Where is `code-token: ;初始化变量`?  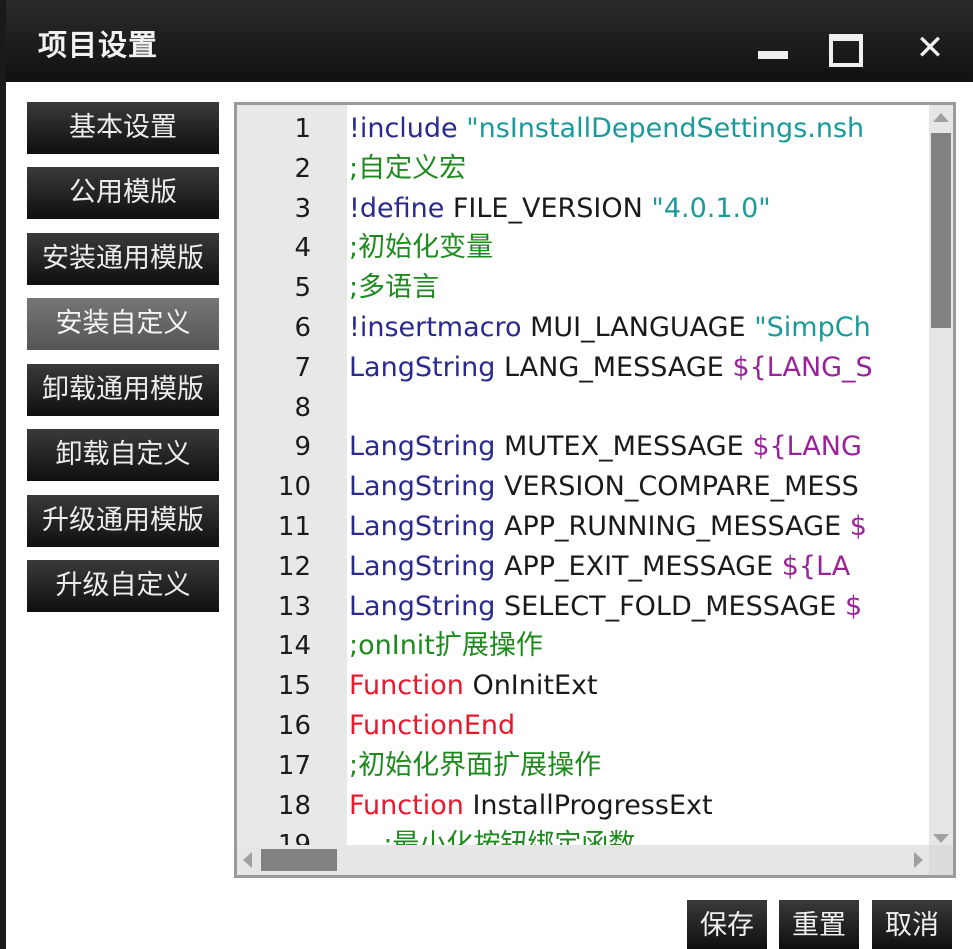
code-token: ;初始化变量 is located at coordinates (421, 248).